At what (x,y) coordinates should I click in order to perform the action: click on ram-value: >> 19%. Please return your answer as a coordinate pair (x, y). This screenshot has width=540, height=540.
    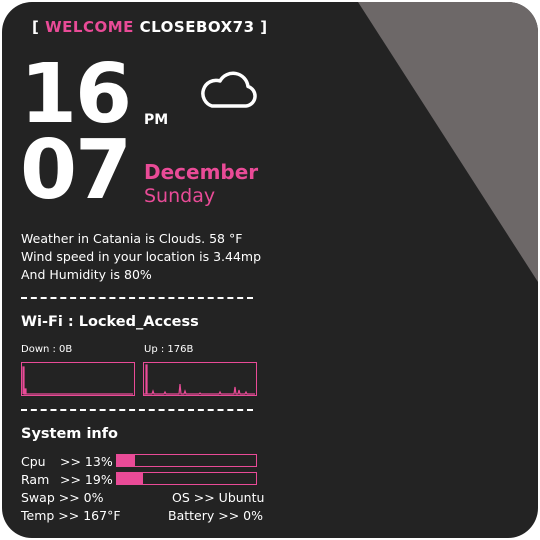
    Looking at the image, I should click on (86, 479).